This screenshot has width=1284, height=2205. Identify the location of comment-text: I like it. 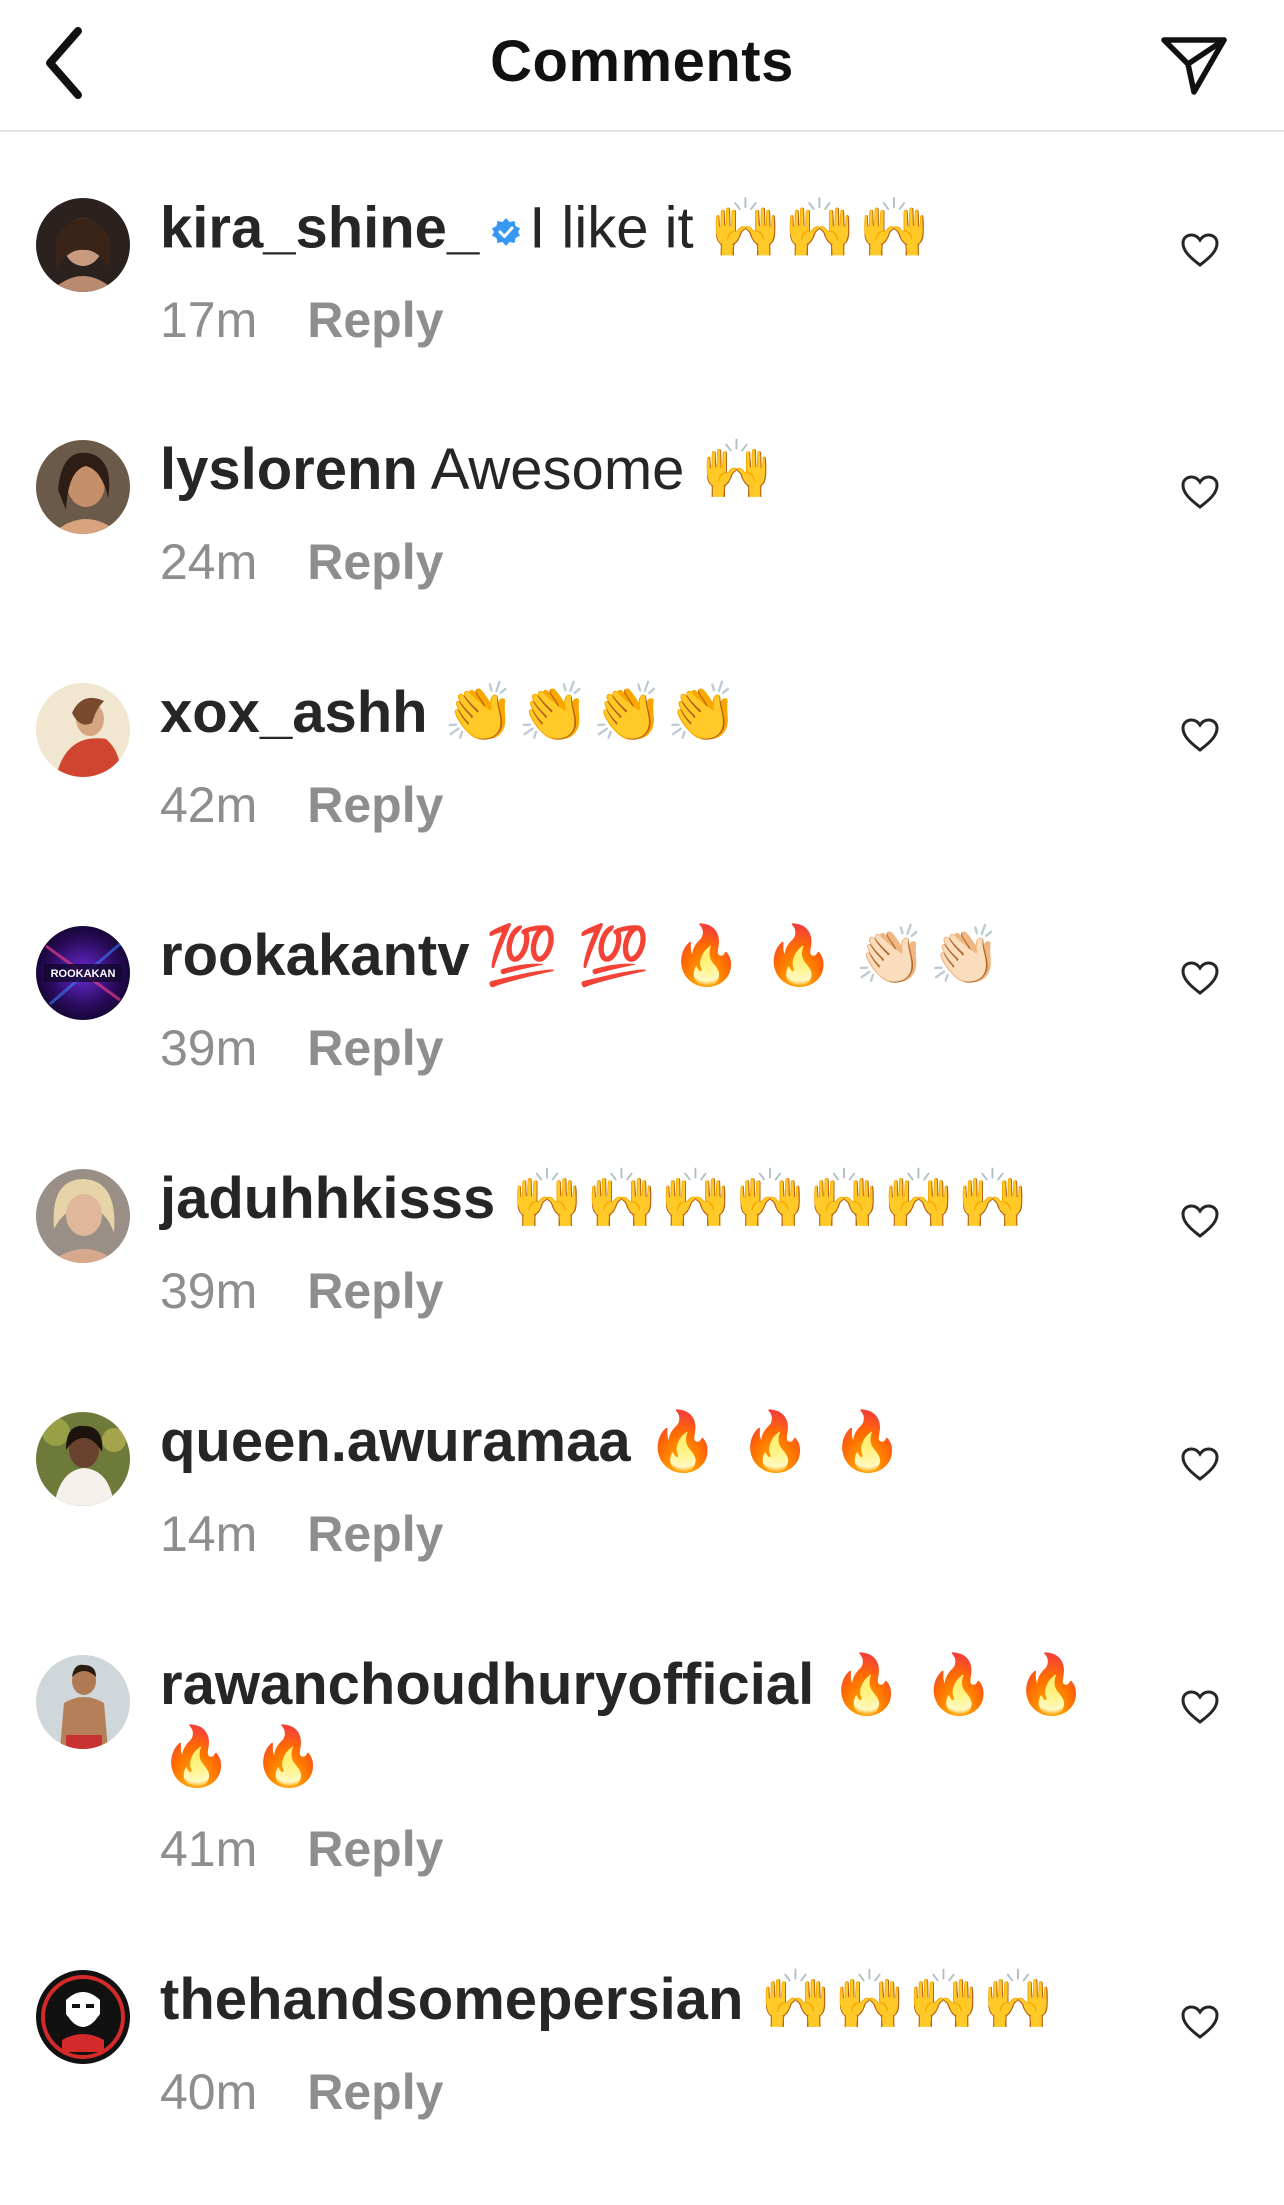
(611, 228).